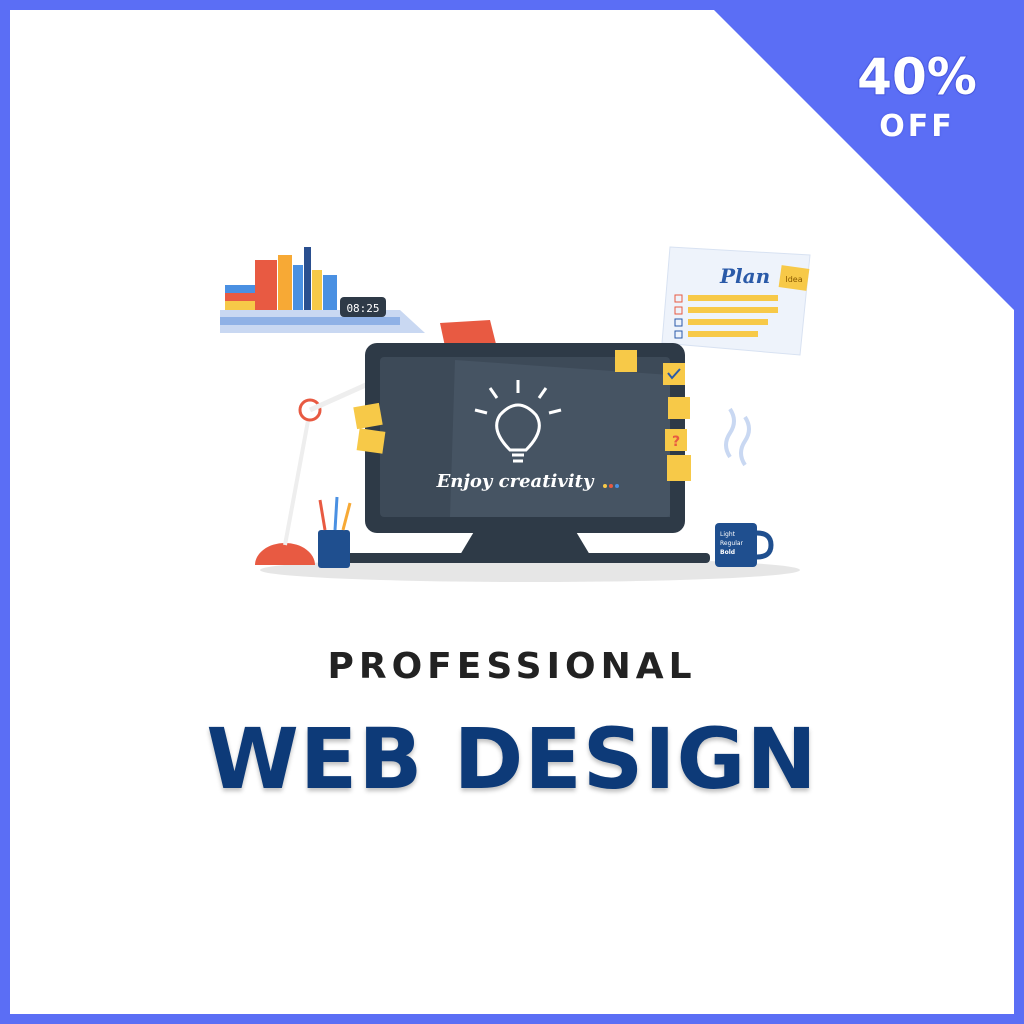 This screenshot has width=1024, height=1024. What do you see at coordinates (515, 481) in the screenshot?
I see `screen-text: Enjoy creativity` at bounding box center [515, 481].